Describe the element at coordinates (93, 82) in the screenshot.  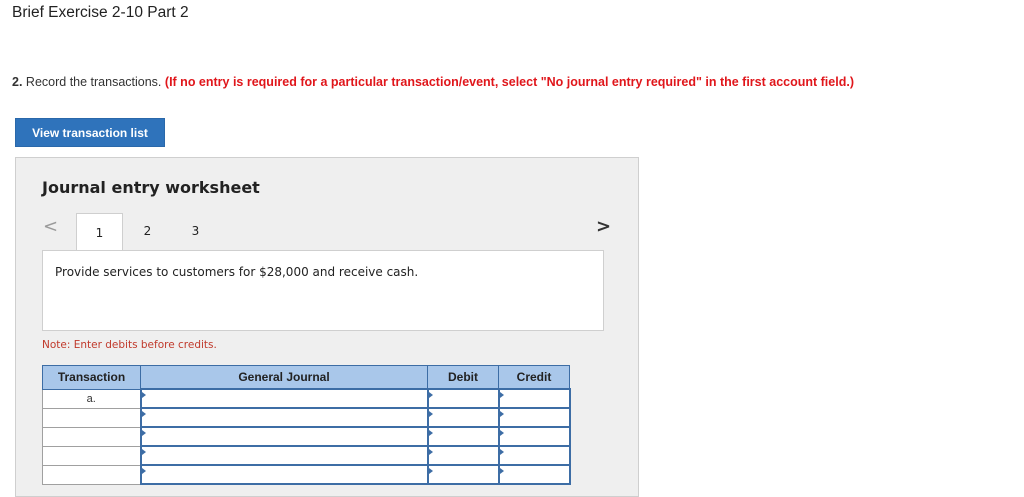
I see `instruction-text: Record the transactions.` at that location.